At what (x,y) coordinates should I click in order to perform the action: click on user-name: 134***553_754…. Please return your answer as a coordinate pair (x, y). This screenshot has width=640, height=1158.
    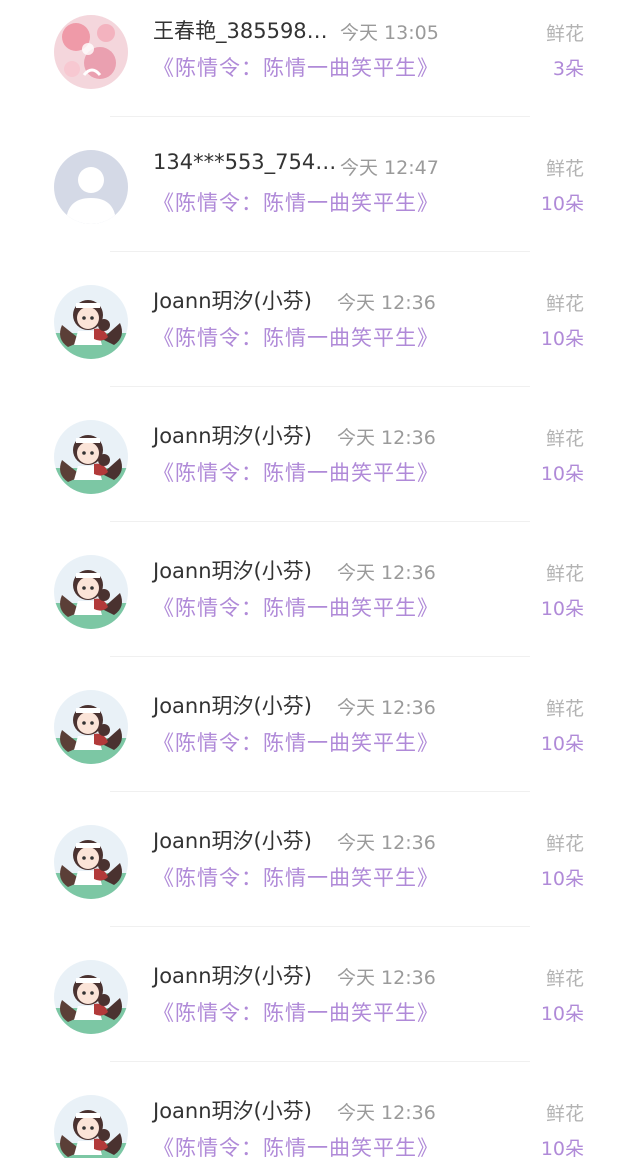
    Looking at the image, I should click on (244, 162).